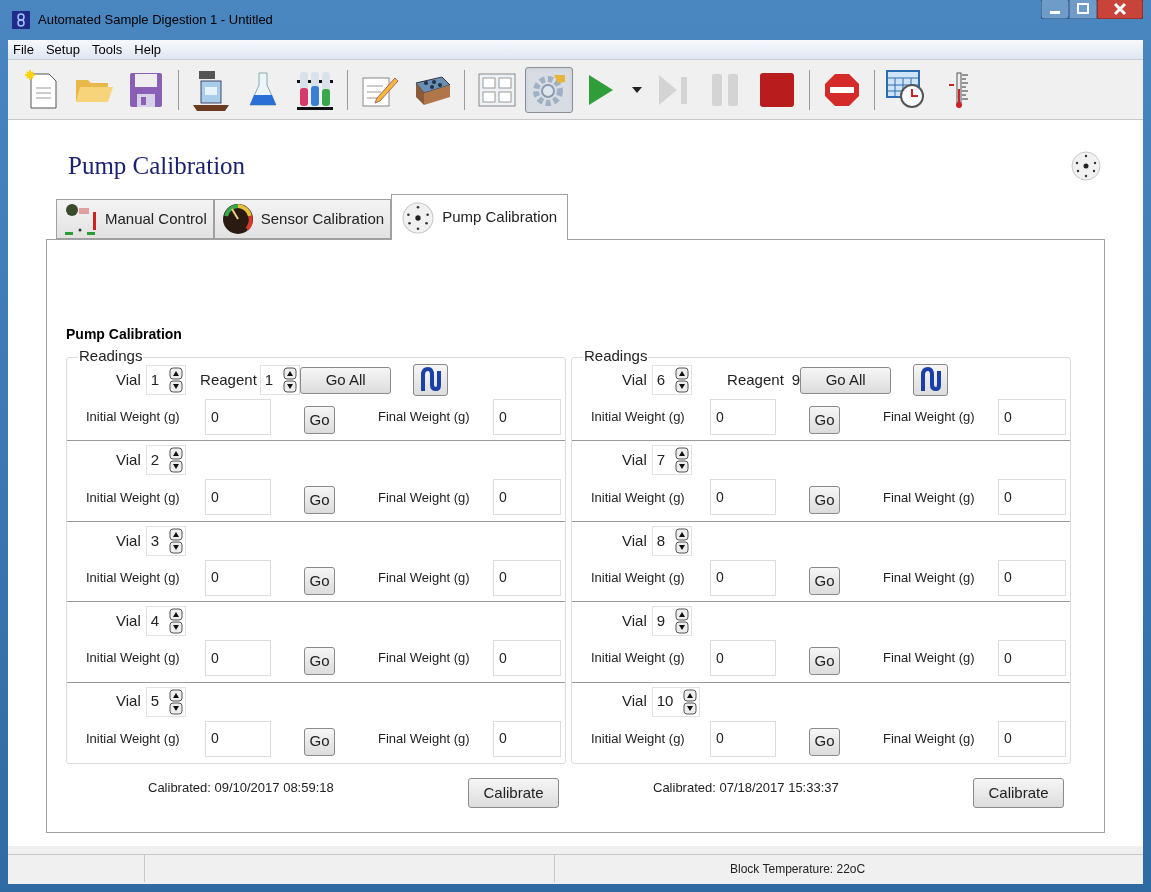 The image size is (1151, 892). Describe the element at coordinates (1055, 9) in the screenshot. I see `minimize-icon` at that location.